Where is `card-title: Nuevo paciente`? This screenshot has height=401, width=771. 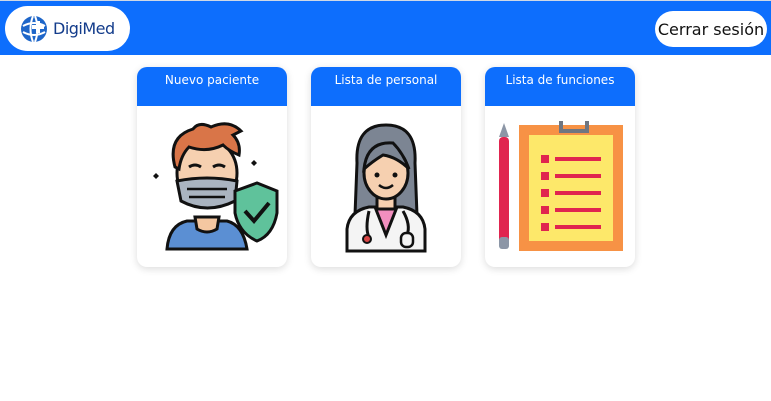
card-title: Nuevo paciente is located at coordinates (212, 86).